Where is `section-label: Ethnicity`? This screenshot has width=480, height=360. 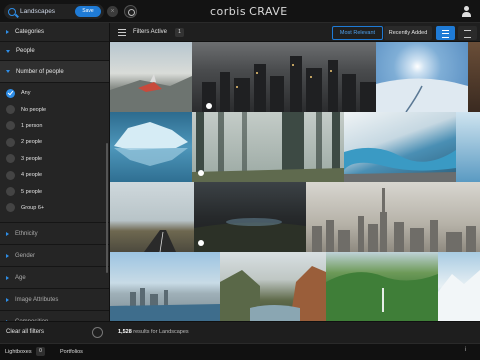
section-label: Ethnicity is located at coordinates (26, 233).